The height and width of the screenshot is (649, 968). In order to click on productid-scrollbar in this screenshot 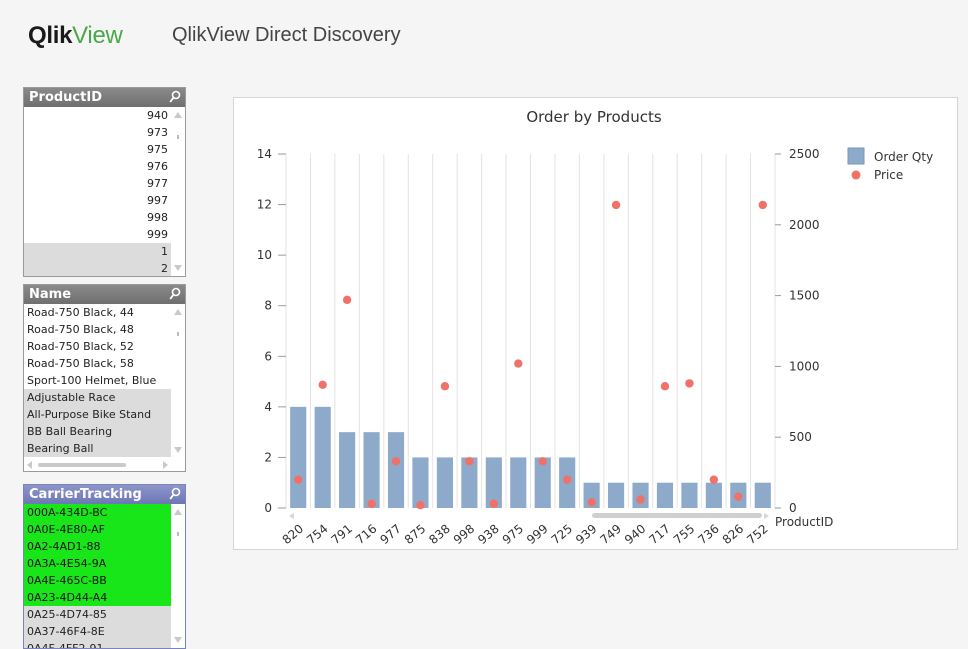, I will do `click(178, 191)`.